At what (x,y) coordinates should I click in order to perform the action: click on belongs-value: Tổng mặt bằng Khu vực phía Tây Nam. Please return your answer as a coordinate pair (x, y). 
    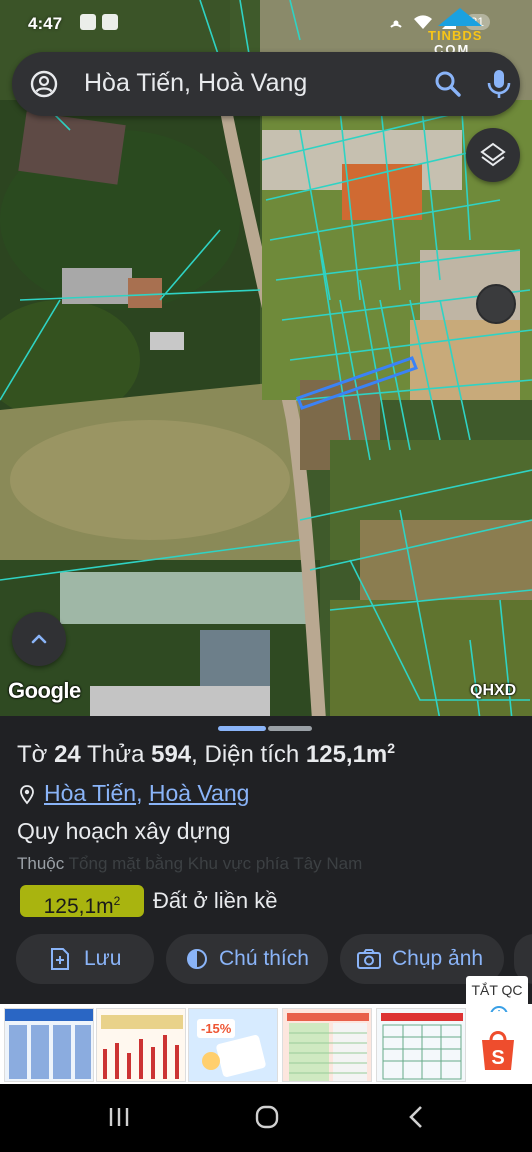
    Looking at the image, I should click on (215, 863).